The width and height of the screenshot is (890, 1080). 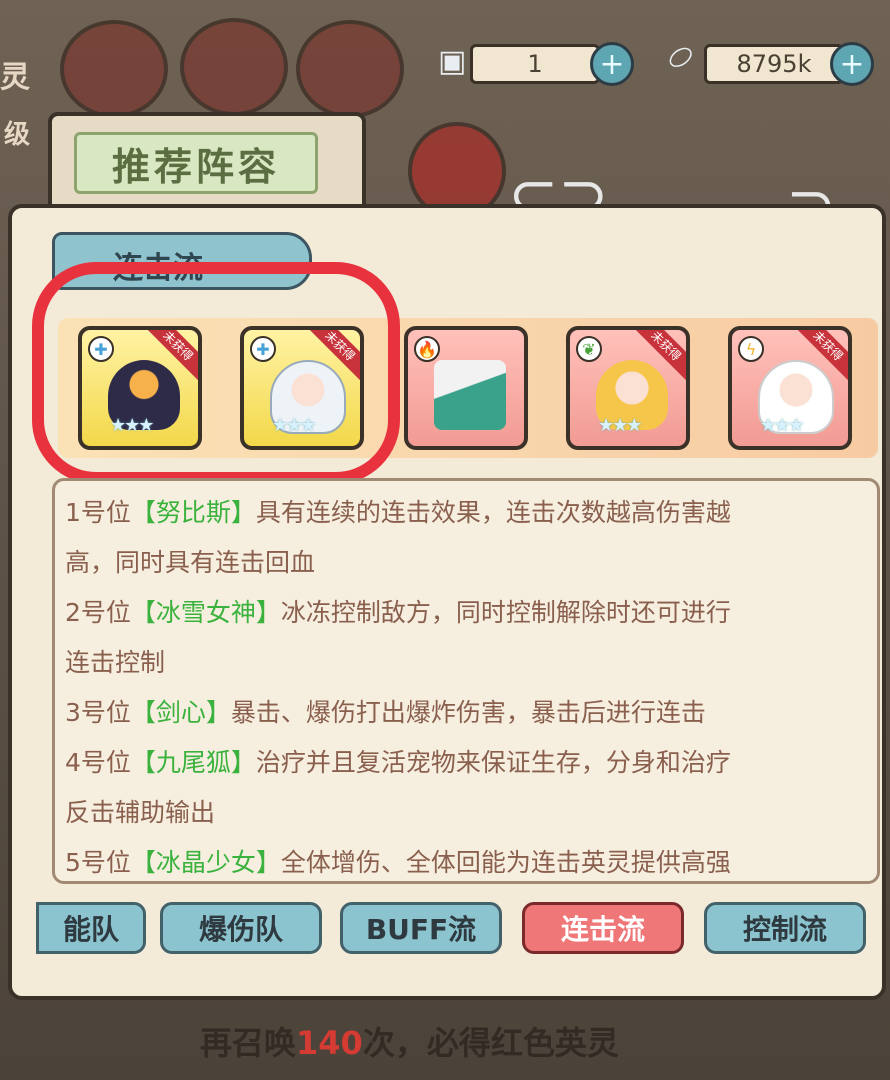 I want to click on desc-line-3: 2号位【冰雪女神】冰冻控制敌方，同时控制解除时还可进行, so click(x=398, y=612).